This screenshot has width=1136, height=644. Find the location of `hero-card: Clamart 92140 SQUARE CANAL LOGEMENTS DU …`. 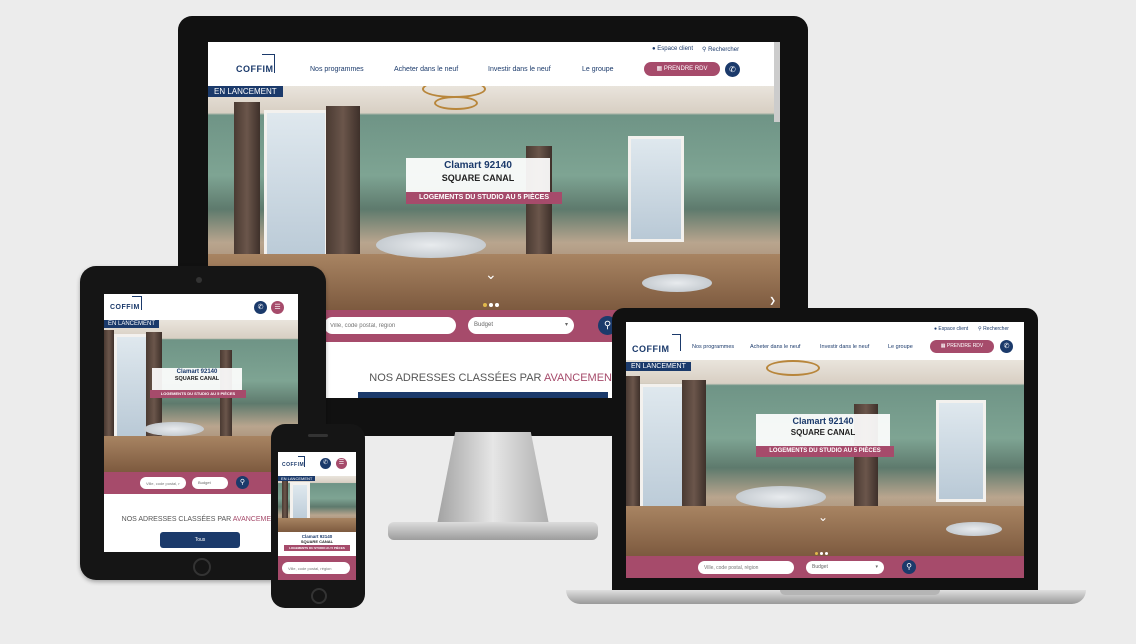

hero-card: Clamart 92140 SQUARE CANAL LOGEMENTS DU … is located at coordinates (317, 545).